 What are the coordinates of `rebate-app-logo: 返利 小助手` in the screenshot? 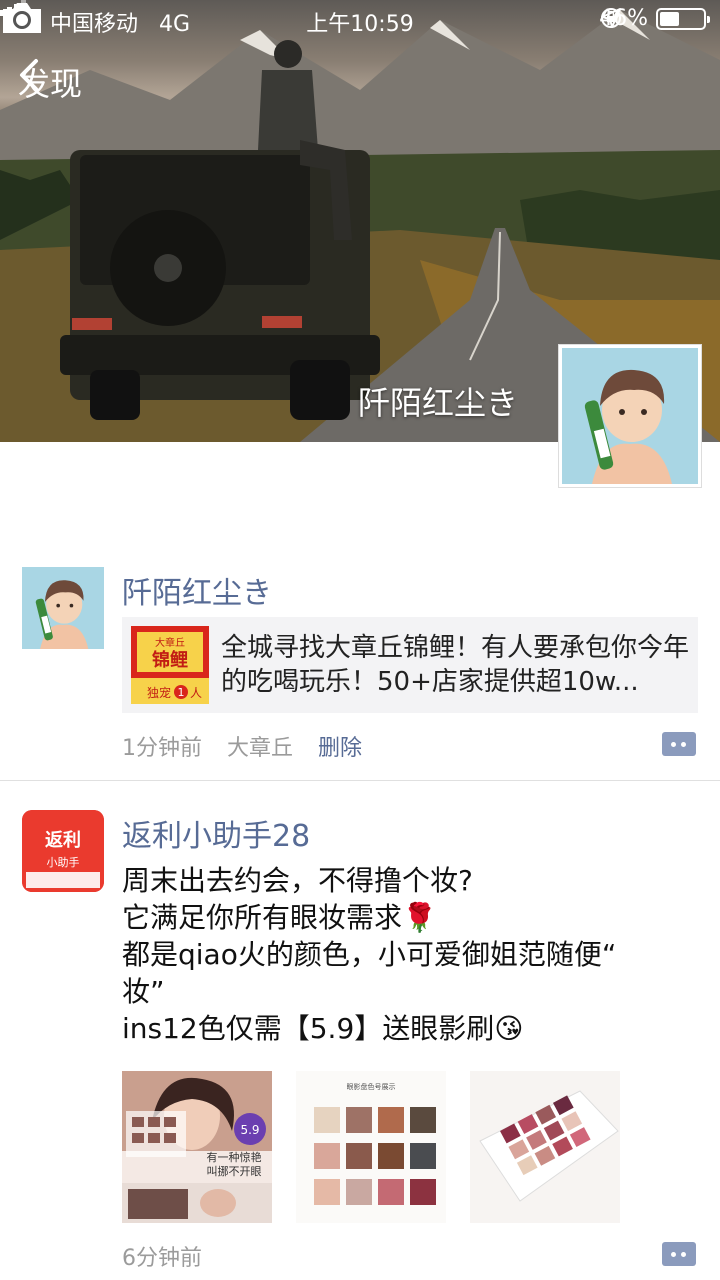 It's located at (63, 851).